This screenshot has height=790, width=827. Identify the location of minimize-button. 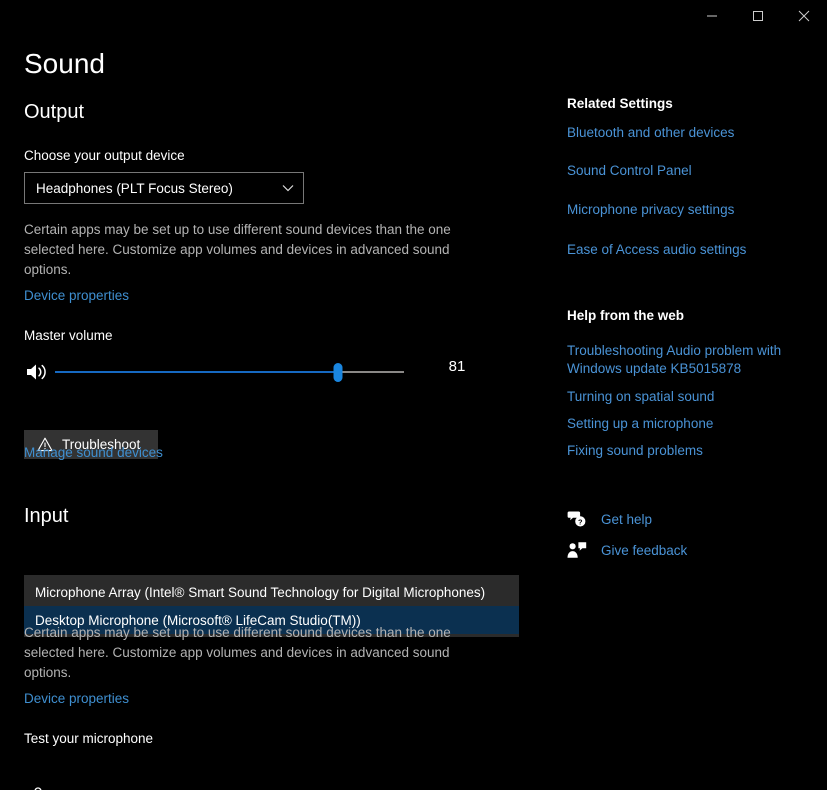
(712, 16).